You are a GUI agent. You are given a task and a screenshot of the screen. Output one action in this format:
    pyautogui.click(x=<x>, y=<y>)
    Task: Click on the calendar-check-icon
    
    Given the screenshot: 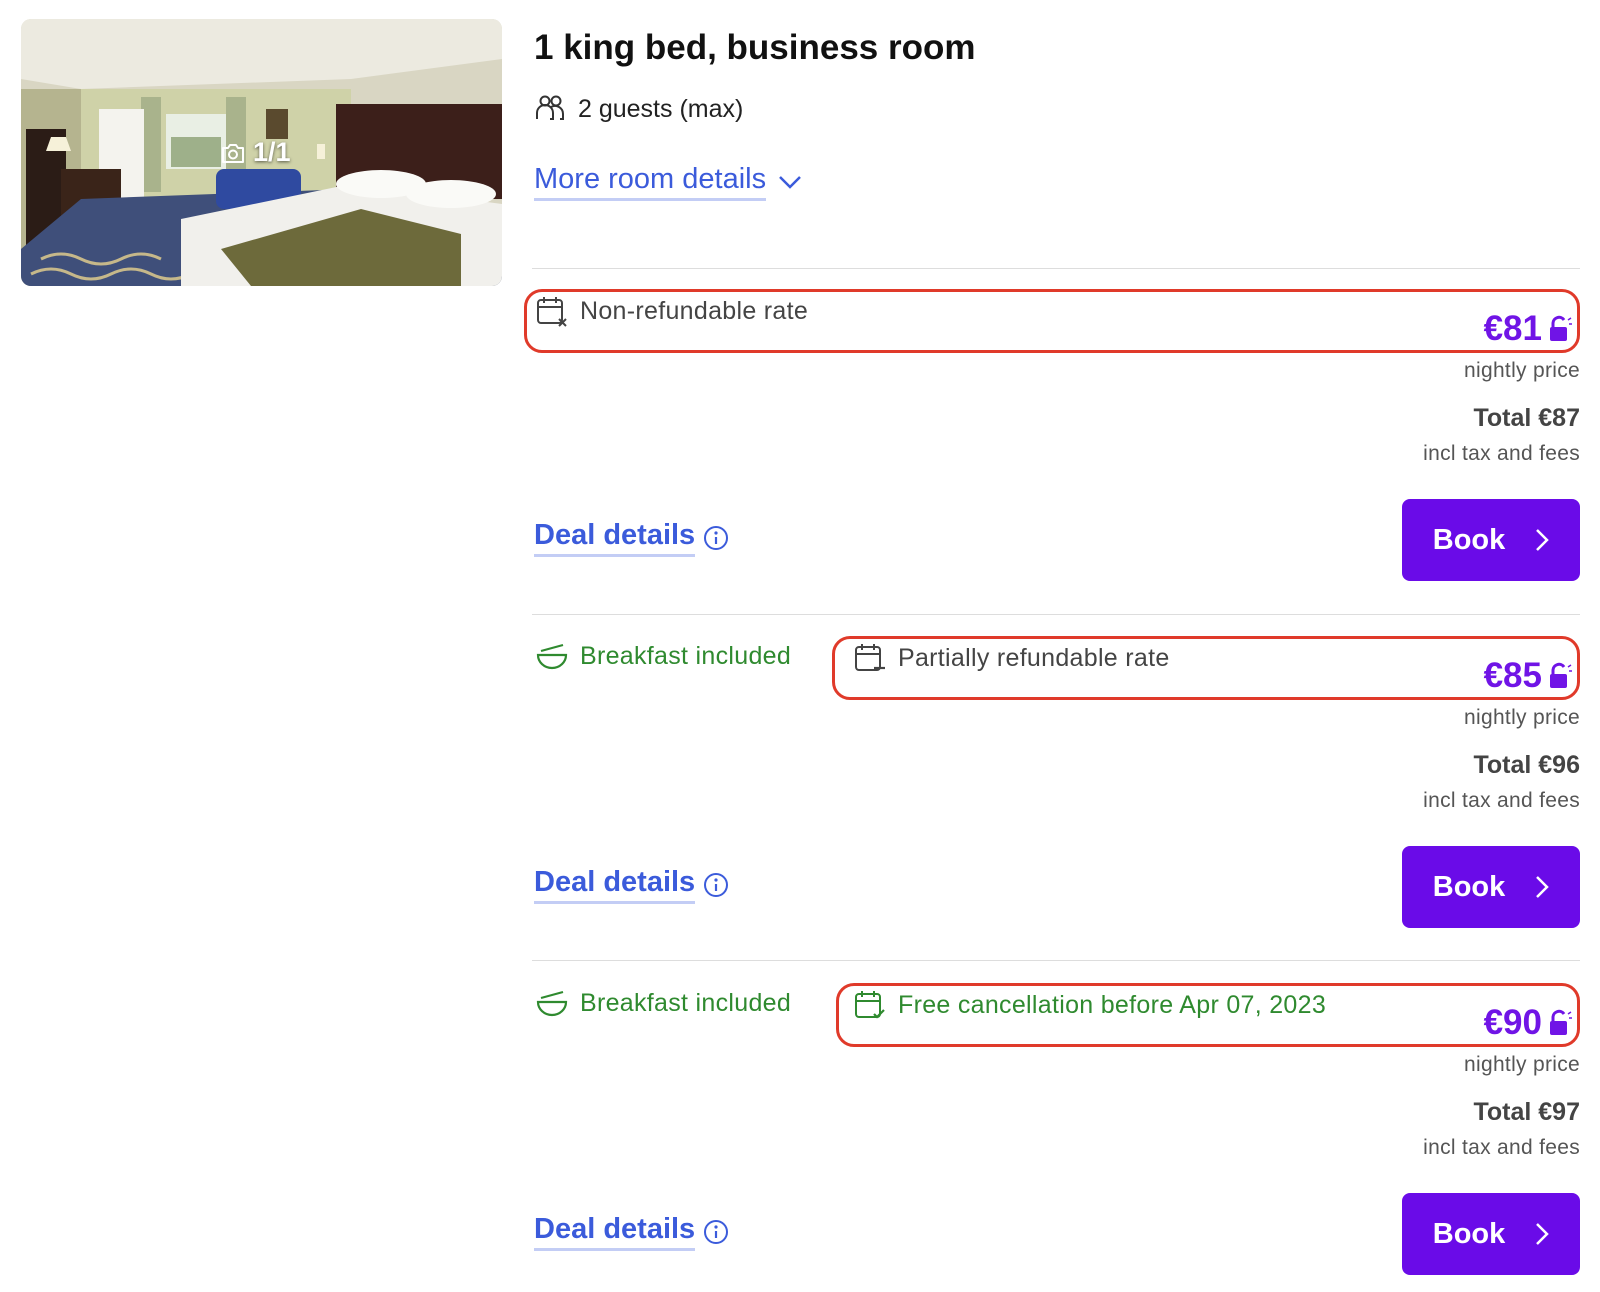 What is the action you would take?
    pyautogui.click(x=870, y=1005)
    